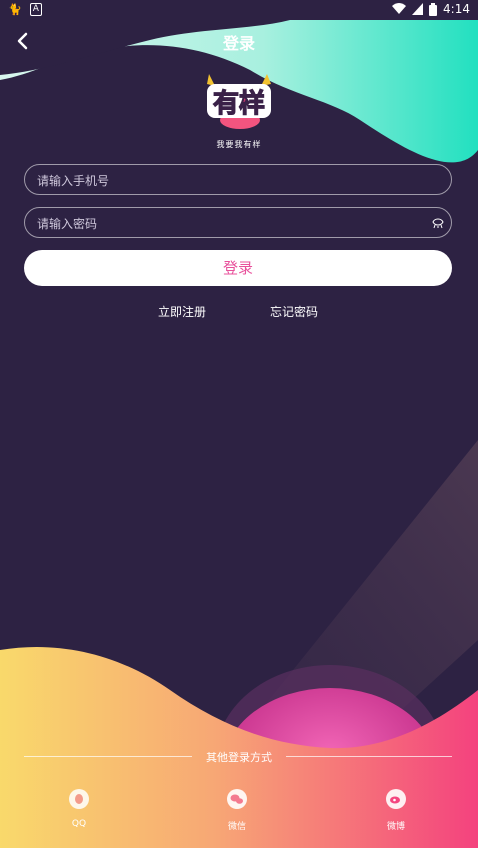  What do you see at coordinates (232, 223) in the screenshot?
I see `password-input` at bounding box center [232, 223].